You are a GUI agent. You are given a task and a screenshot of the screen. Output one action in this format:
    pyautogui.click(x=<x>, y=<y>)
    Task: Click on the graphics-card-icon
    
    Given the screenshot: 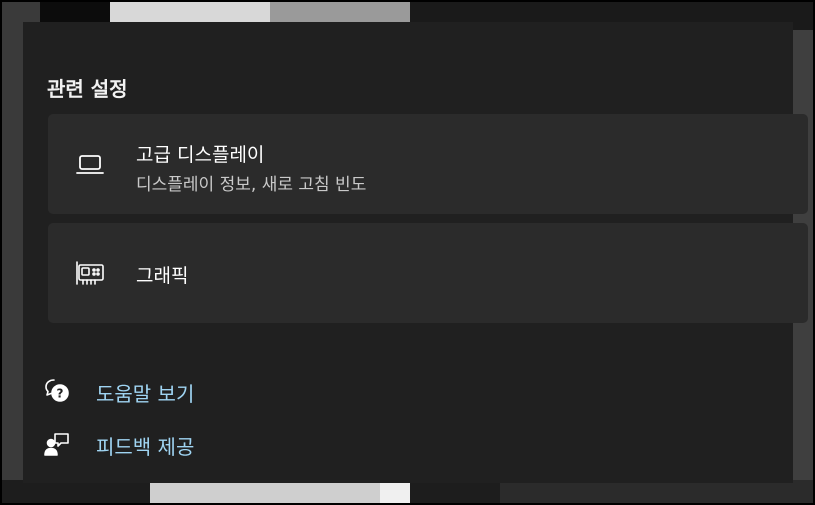 What is the action you would take?
    pyautogui.click(x=90, y=273)
    